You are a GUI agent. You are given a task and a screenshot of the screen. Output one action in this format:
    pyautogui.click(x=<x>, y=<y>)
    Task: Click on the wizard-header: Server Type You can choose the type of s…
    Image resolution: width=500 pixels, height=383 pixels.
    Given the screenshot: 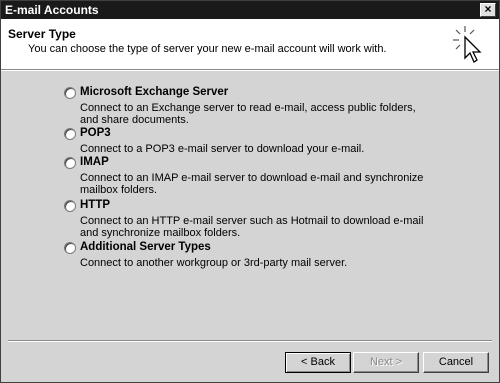 What is the action you would take?
    pyautogui.click(x=250, y=44)
    